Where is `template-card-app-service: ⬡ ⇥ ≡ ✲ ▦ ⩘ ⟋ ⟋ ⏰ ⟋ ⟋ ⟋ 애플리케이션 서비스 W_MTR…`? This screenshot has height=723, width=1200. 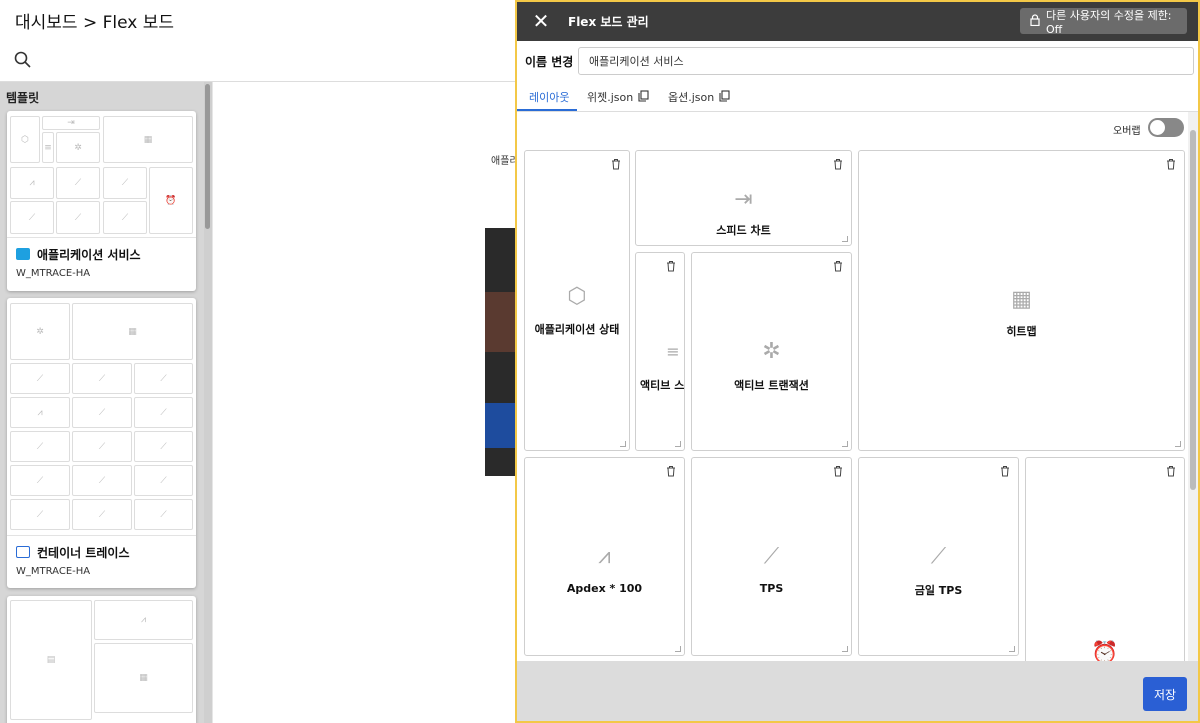 template-card-app-service: ⬡ ⇥ ≡ ✲ ▦ ⩘ ⟋ ⟋ ⏰ ⟋ ⟋ ⟋ 애플리케이션 서비스 W_MTR… is located at coordinates (101, 201).